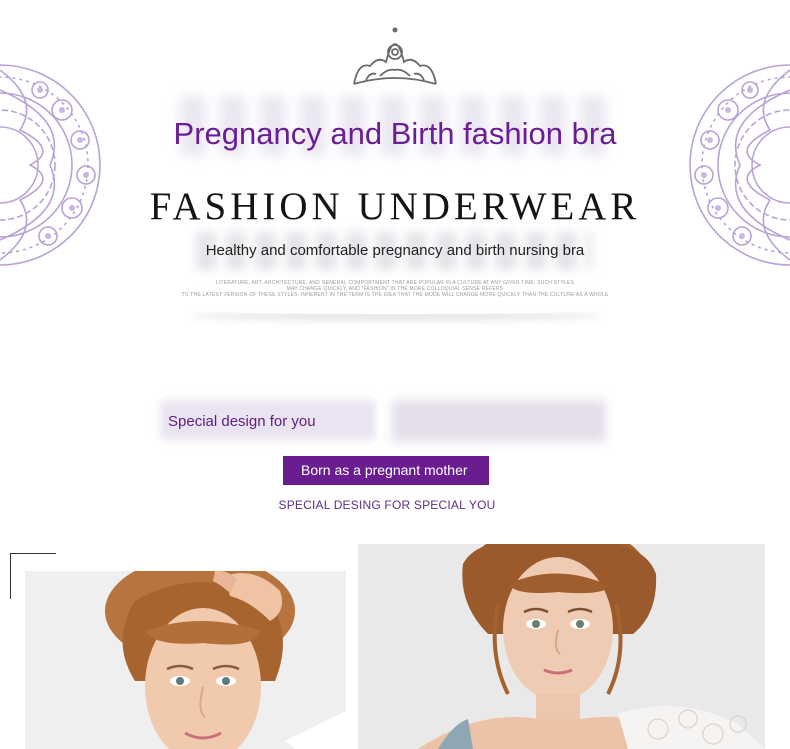 The height and width of the screenshot is (749, 790). I want to click on special-design-label: Special design for you, so click(242, 421).